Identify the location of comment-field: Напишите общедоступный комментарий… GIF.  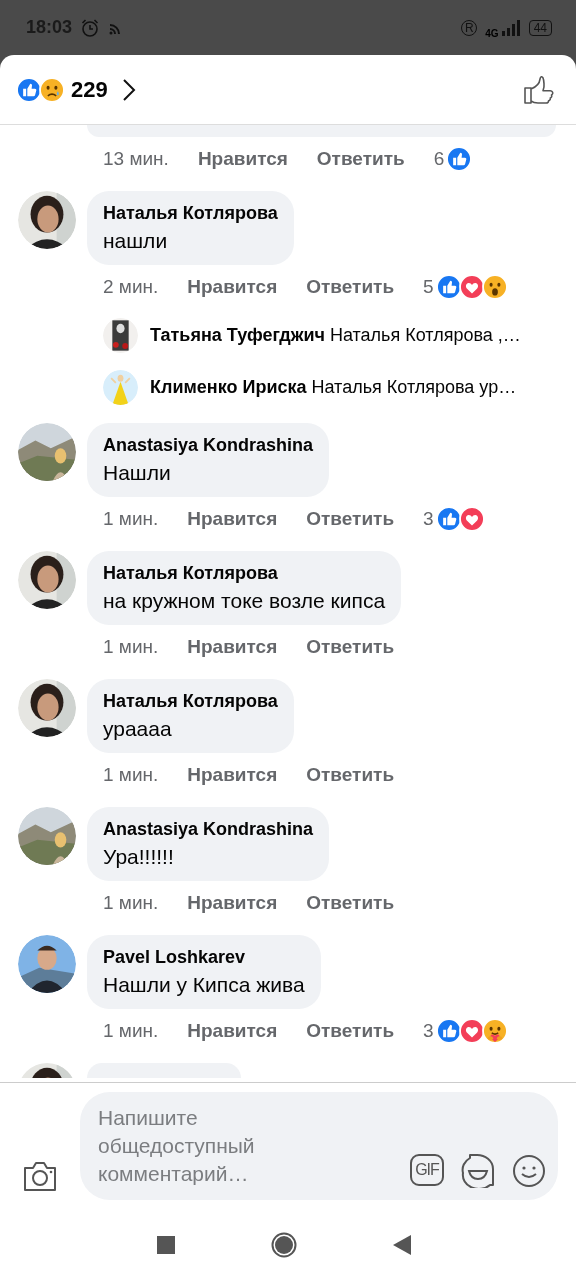
(319, 1146).